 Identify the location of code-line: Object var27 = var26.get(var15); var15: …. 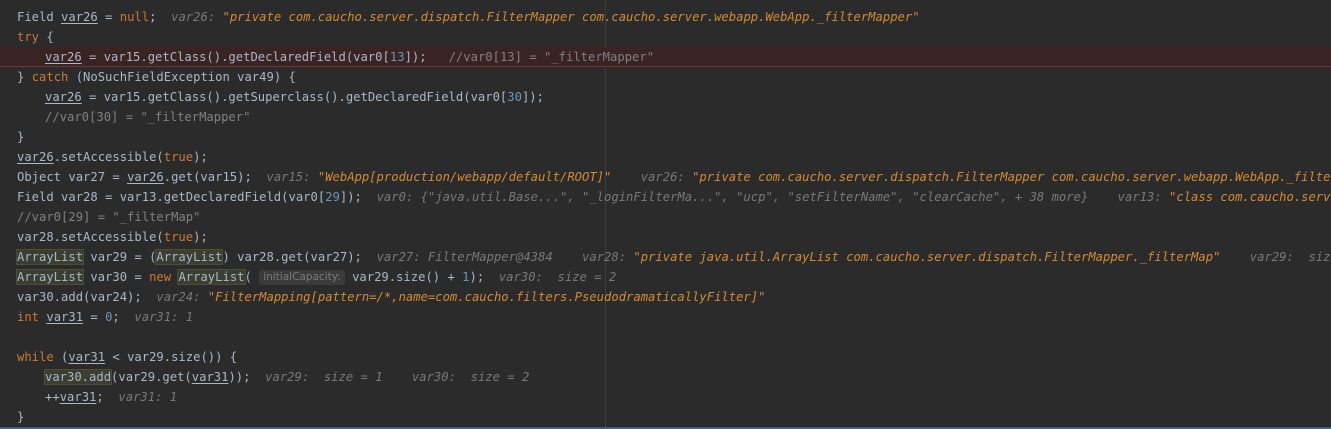
(665, 177).